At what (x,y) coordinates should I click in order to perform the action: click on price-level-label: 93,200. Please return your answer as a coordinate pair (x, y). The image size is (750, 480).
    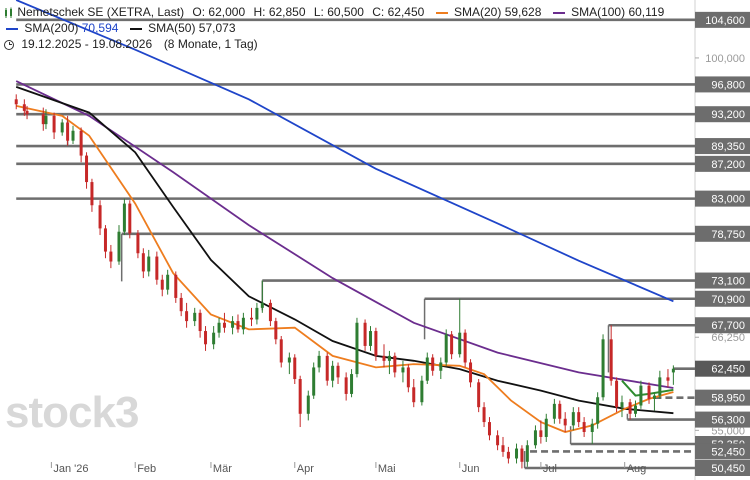
    Looking at the image, I should click on (728, 115).